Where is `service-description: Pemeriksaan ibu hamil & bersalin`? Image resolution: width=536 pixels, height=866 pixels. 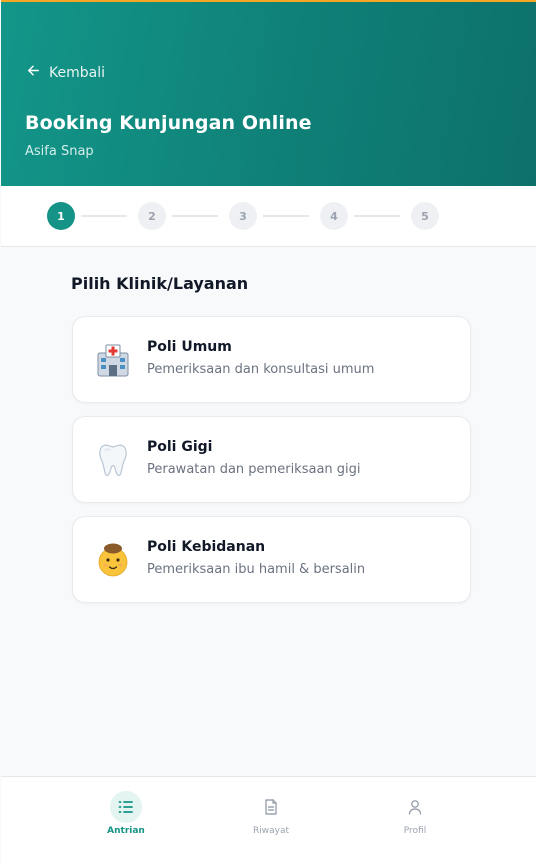 service-description: Pemeriksaan ibu hamil & bersalin is located at coordinates (256, 569).